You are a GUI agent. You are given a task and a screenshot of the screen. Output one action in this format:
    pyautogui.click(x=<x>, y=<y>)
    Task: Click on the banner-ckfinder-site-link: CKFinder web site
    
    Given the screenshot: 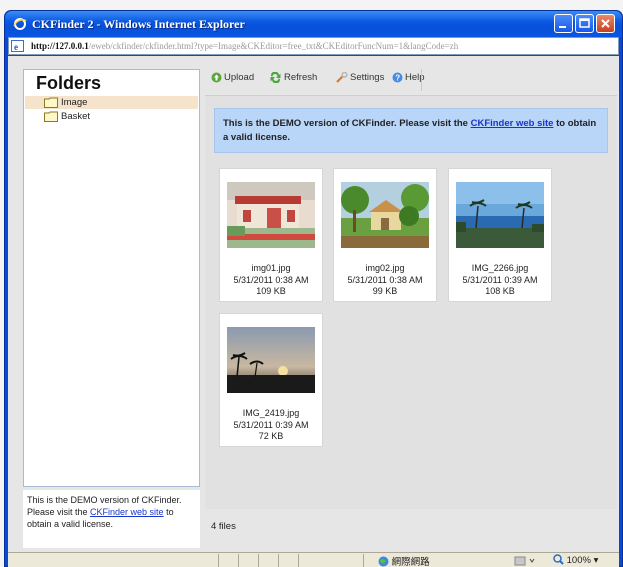 What is the action you would take?
    pyautogui.click(x=512, y=123)
    